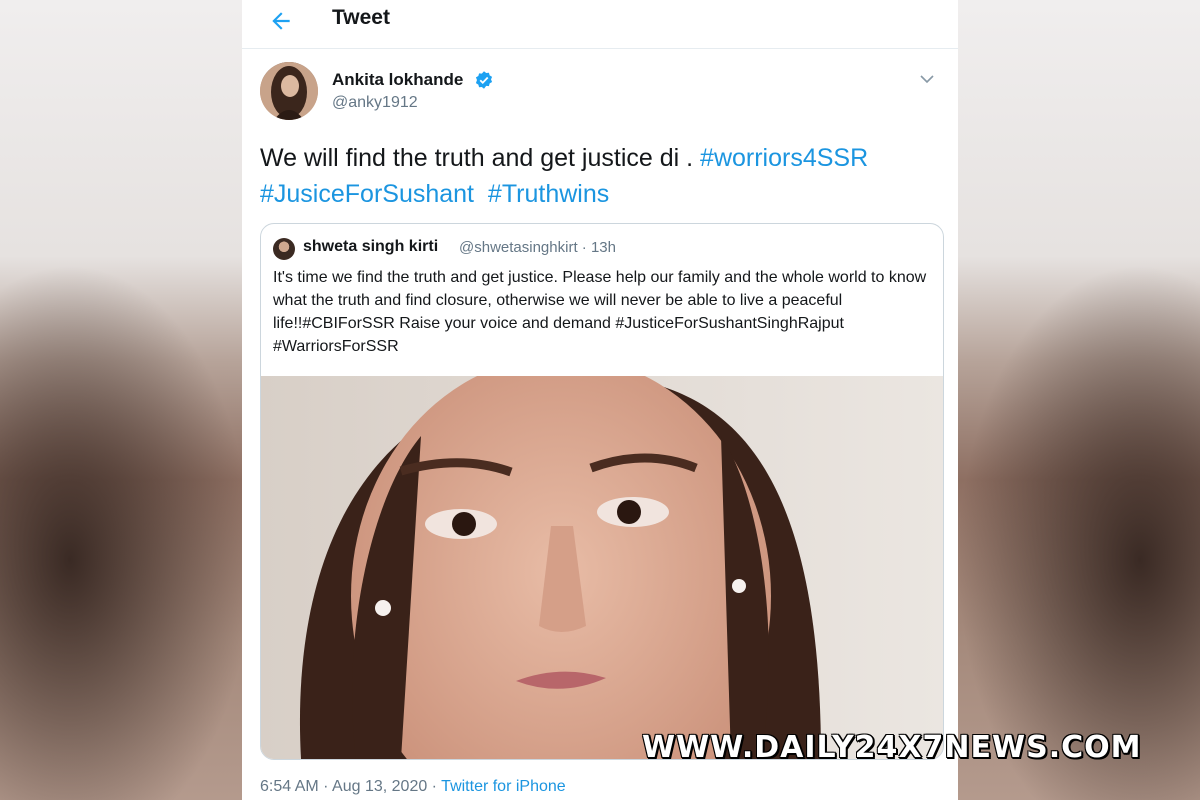 The image size is (1200, 800). What do you see at coordinates (598, 247) in the screenshot?
I see `quoted-age: · 13h` at bounding box center [598, 247].